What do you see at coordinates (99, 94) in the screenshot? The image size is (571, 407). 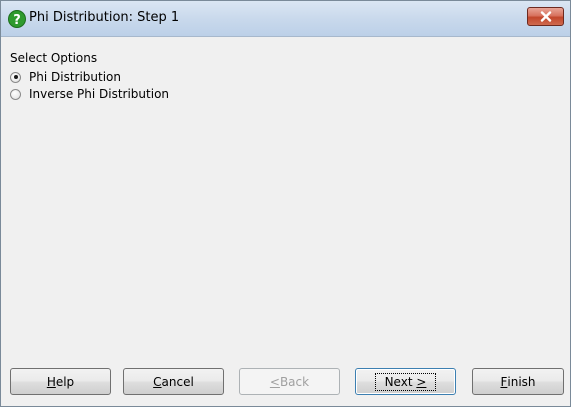 I see `inverse-phi-distribution-label: Inverse Phi Distribution` at bounding box center [99, 94].